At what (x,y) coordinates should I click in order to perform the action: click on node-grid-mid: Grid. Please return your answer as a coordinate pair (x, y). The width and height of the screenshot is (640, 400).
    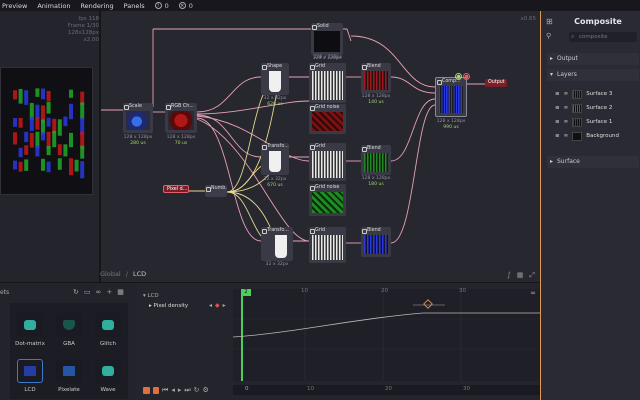
    Looking at the image, I should click on (327, 162).